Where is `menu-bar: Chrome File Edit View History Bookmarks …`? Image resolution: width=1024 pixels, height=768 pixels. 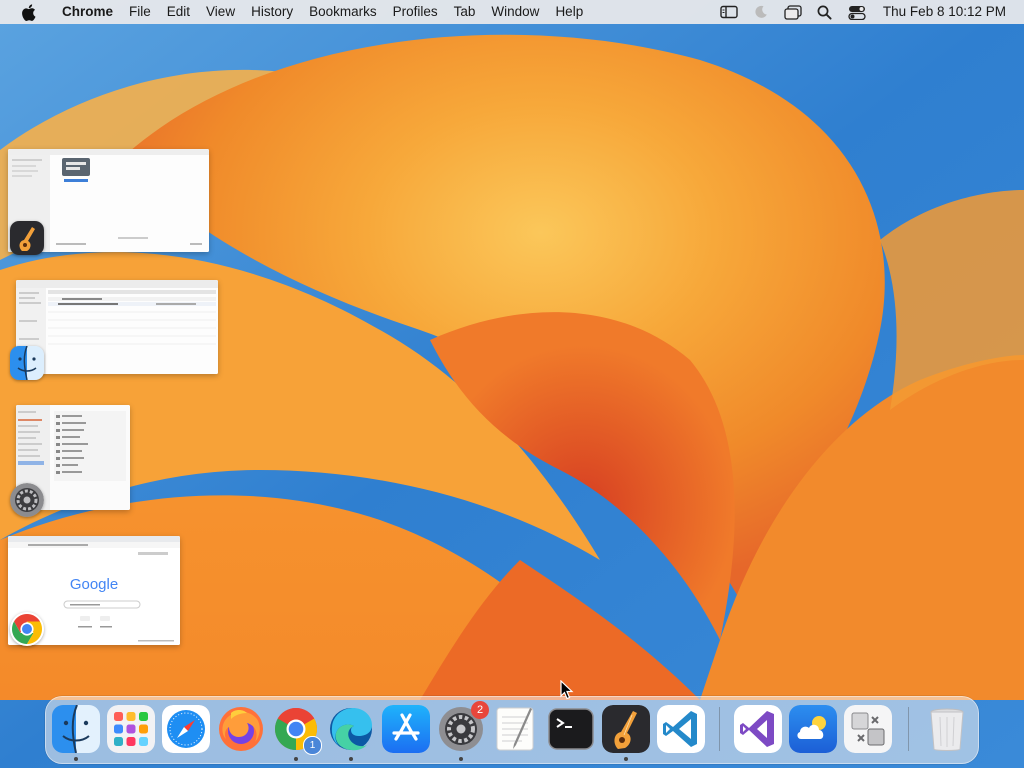
menu-bar: Chrome File Edit View History Bookmarks … is located at coordinates (512, 12).